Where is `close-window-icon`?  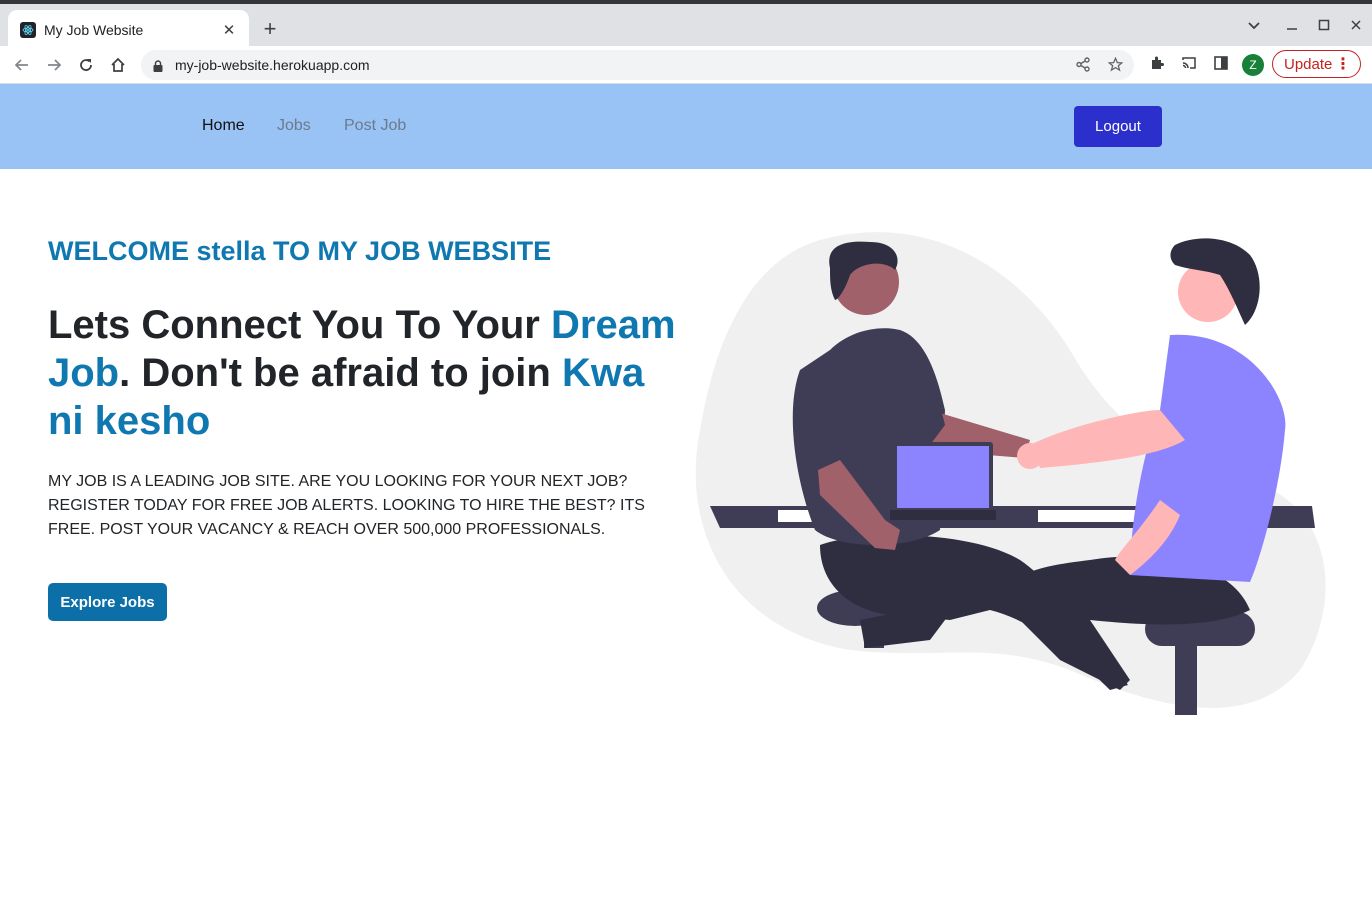 close-window-icon is located at coordinates (1356, 27).